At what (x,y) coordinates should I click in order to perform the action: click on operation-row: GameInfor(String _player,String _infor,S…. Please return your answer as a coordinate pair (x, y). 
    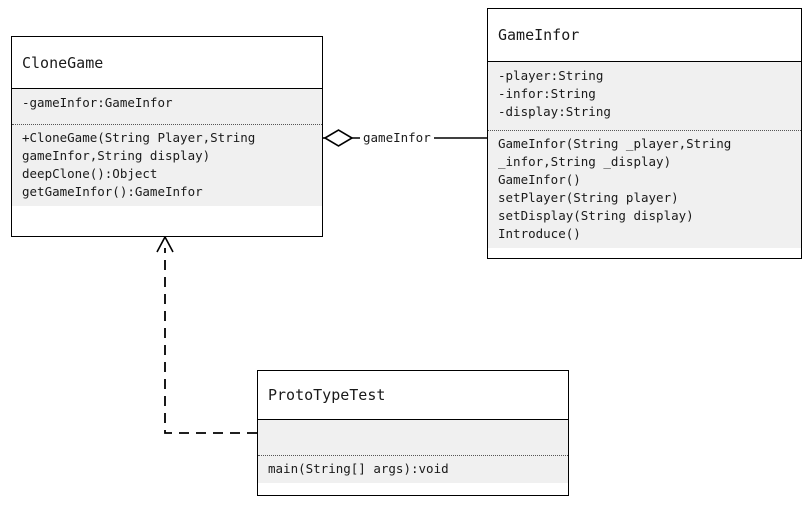
    Looking at the image, I should click on (618, 152).